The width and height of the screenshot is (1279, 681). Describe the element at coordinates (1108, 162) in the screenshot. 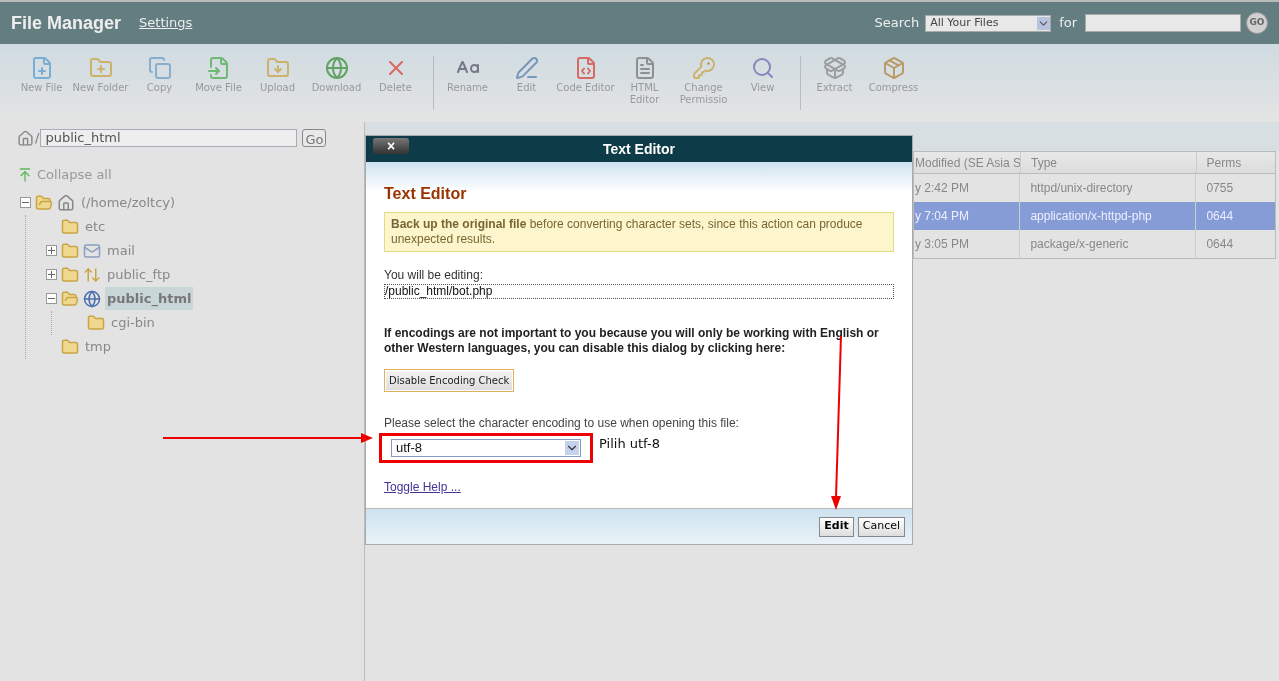

I see `column-header: Type` at that location.